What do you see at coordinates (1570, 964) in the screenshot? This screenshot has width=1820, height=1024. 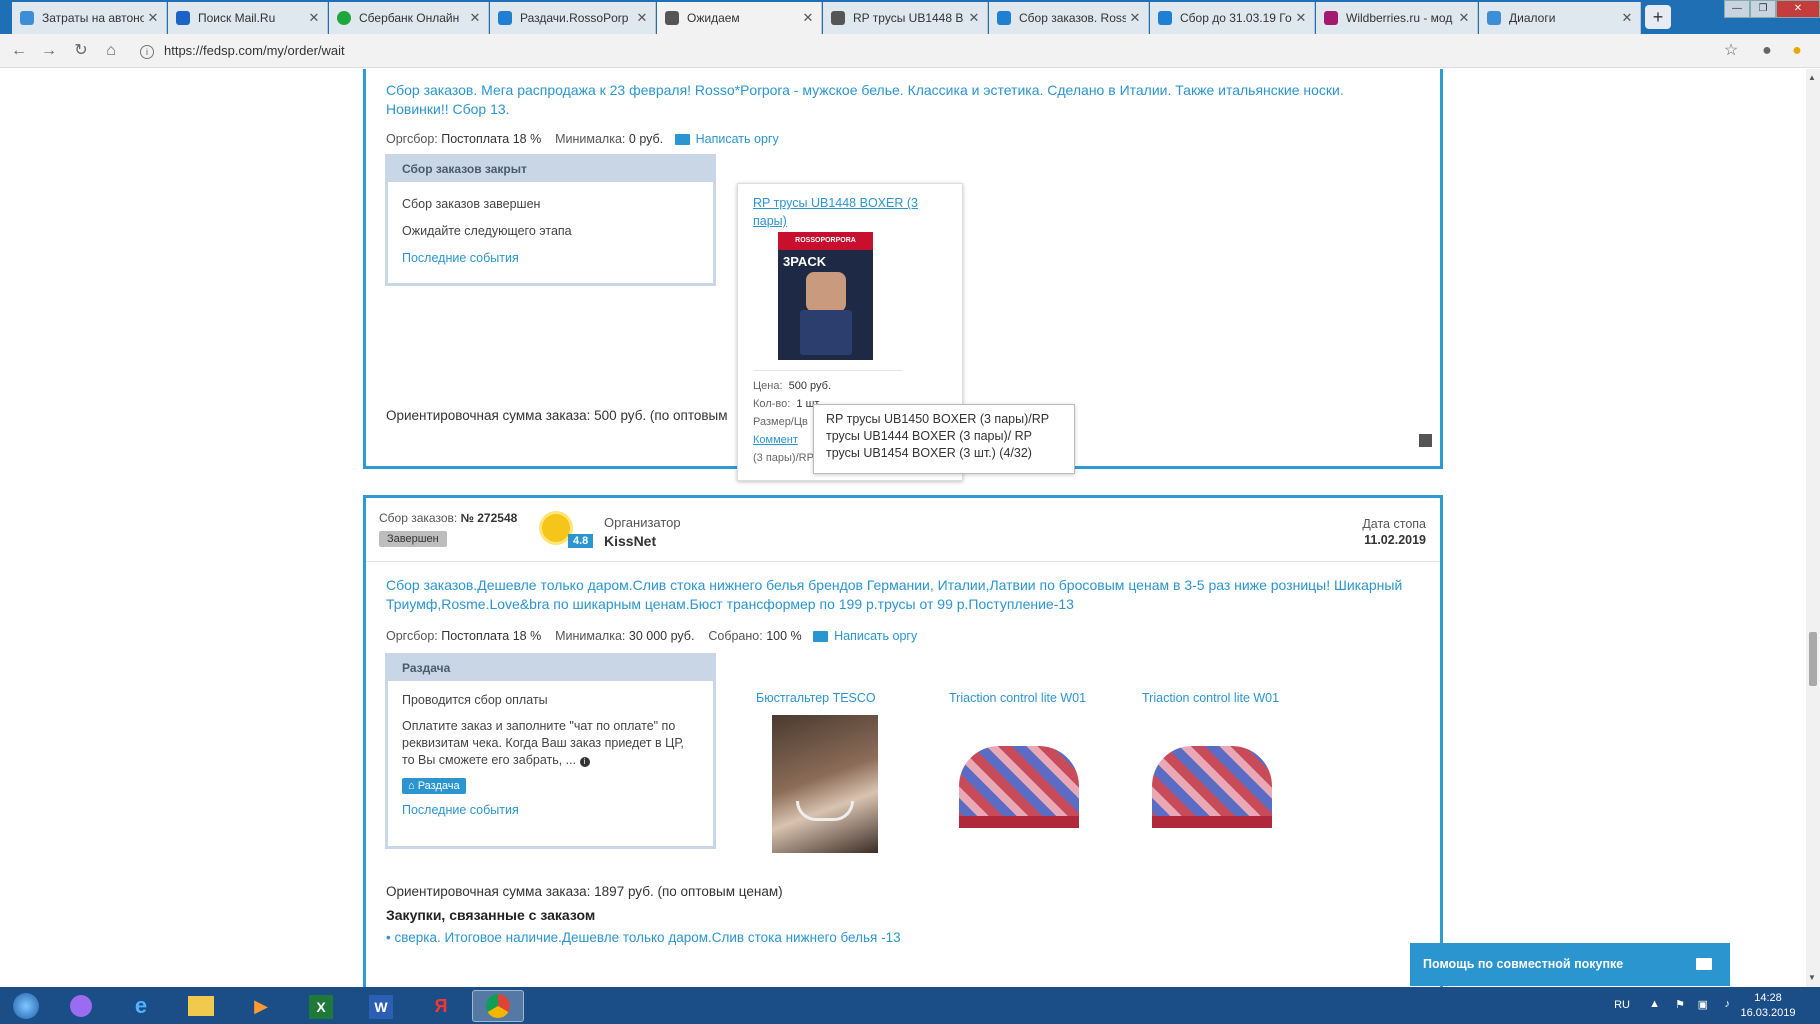 I see `help-widget: Помощь по совместной покупке` at bounding box center [1570, 964].